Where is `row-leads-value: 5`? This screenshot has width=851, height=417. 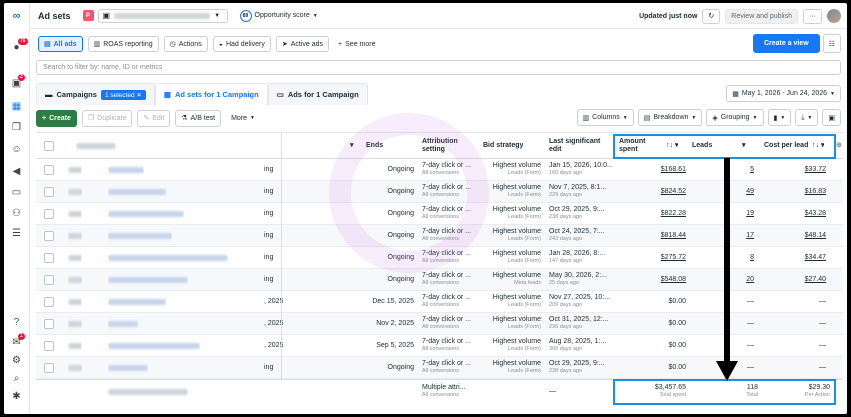
row-leads-value: 5 is located at coordinates (752, 170).